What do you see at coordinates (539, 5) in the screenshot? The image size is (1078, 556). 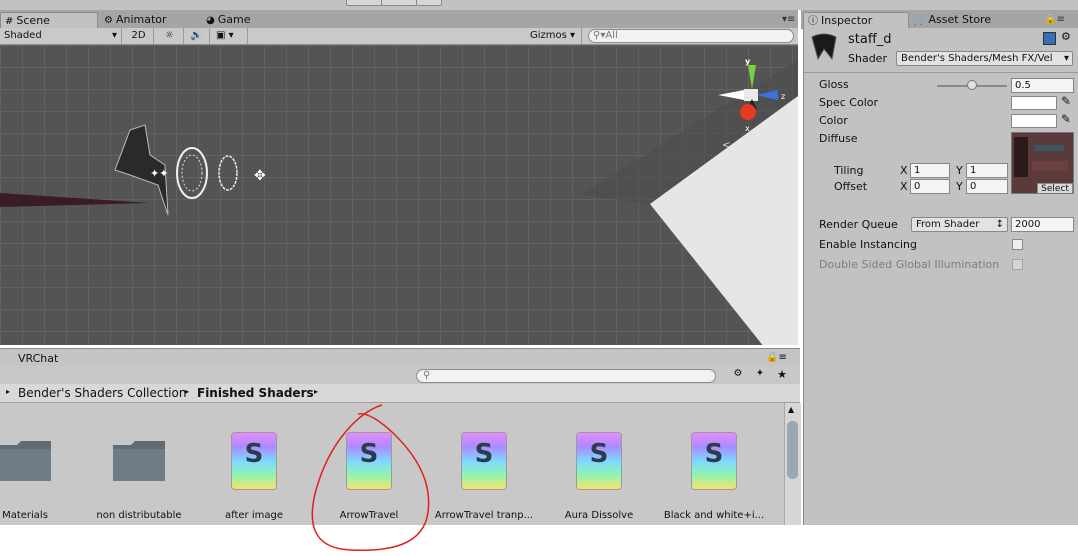 I see `top-toolbar-strip` at bounding box center [539, 5].